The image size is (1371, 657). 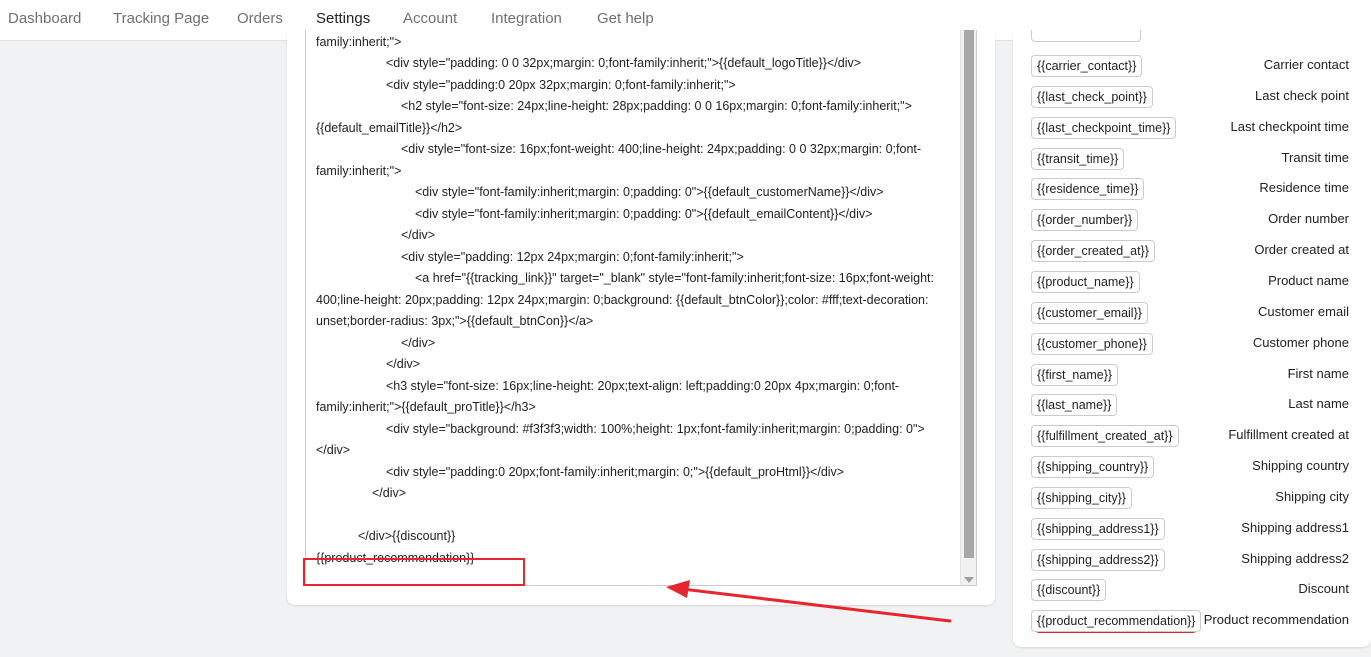 What do you see at coordinates (1093, 467) in the screenshot?
I see `variable-tag: {{shipping_country}}` at bounding box center [1093, 467].